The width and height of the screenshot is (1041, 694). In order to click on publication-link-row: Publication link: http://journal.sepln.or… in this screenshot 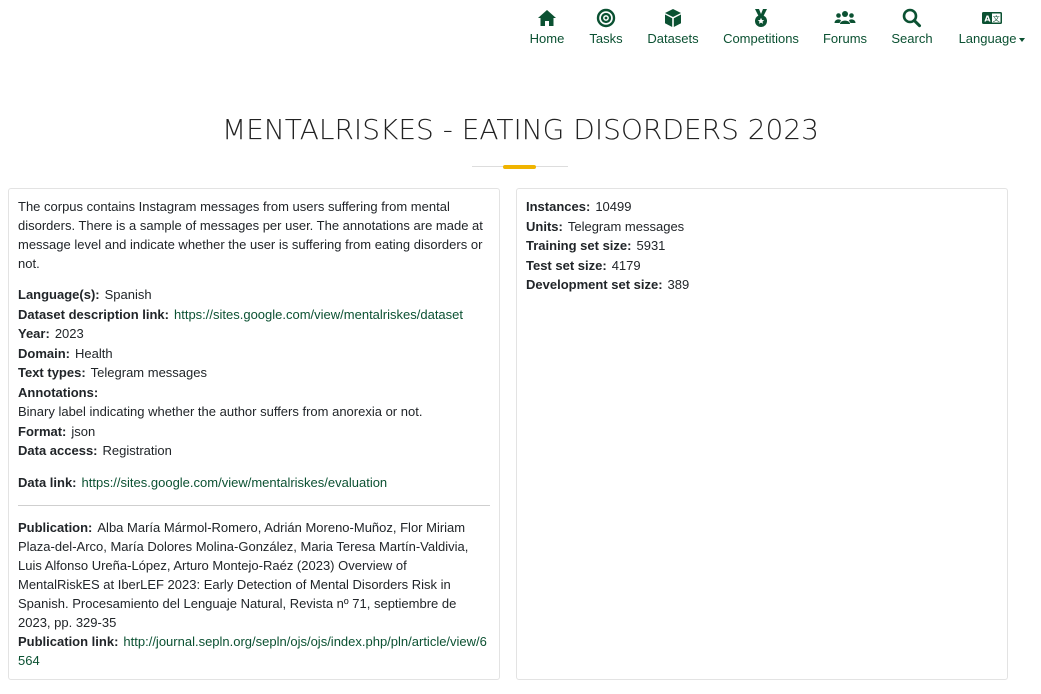, I will do `click(254, 651)`.